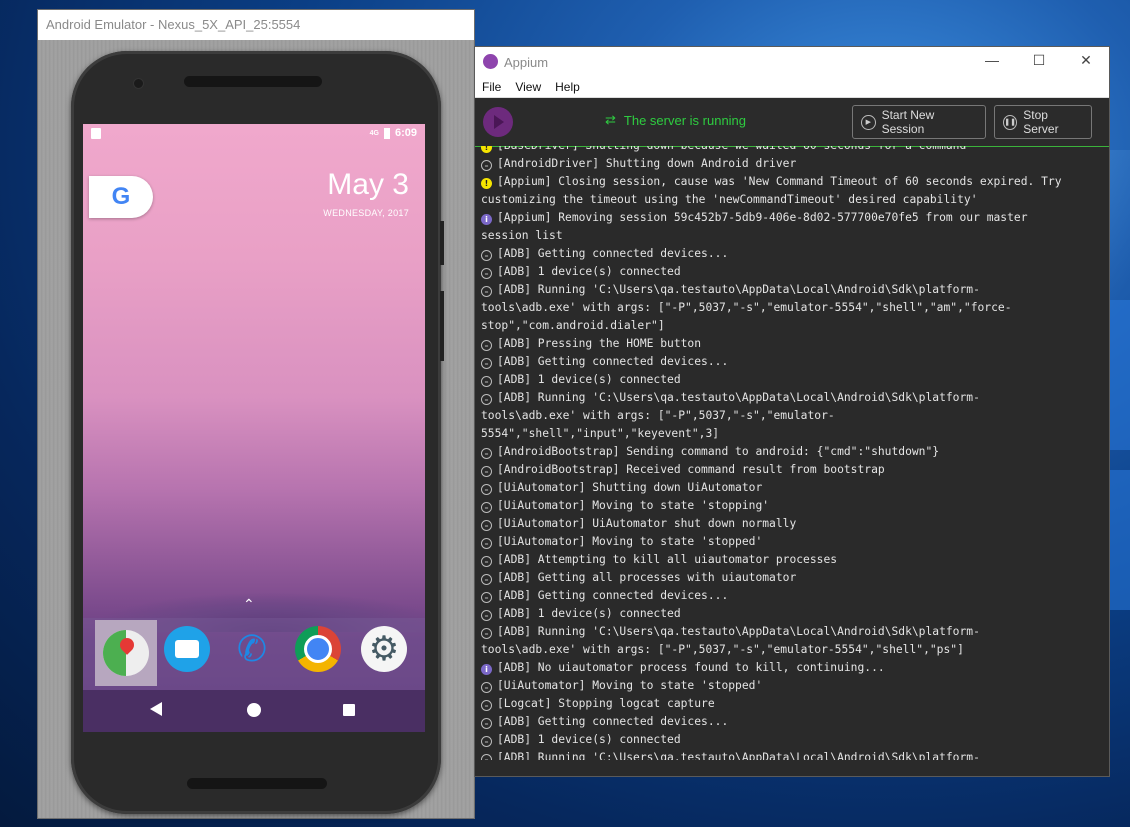 The height and width of the screenshot is (827, 1130). What do you see at coordinates (528, 87) in the screenshot?
I see `menu-view: View` at bounding box center [528, 87].